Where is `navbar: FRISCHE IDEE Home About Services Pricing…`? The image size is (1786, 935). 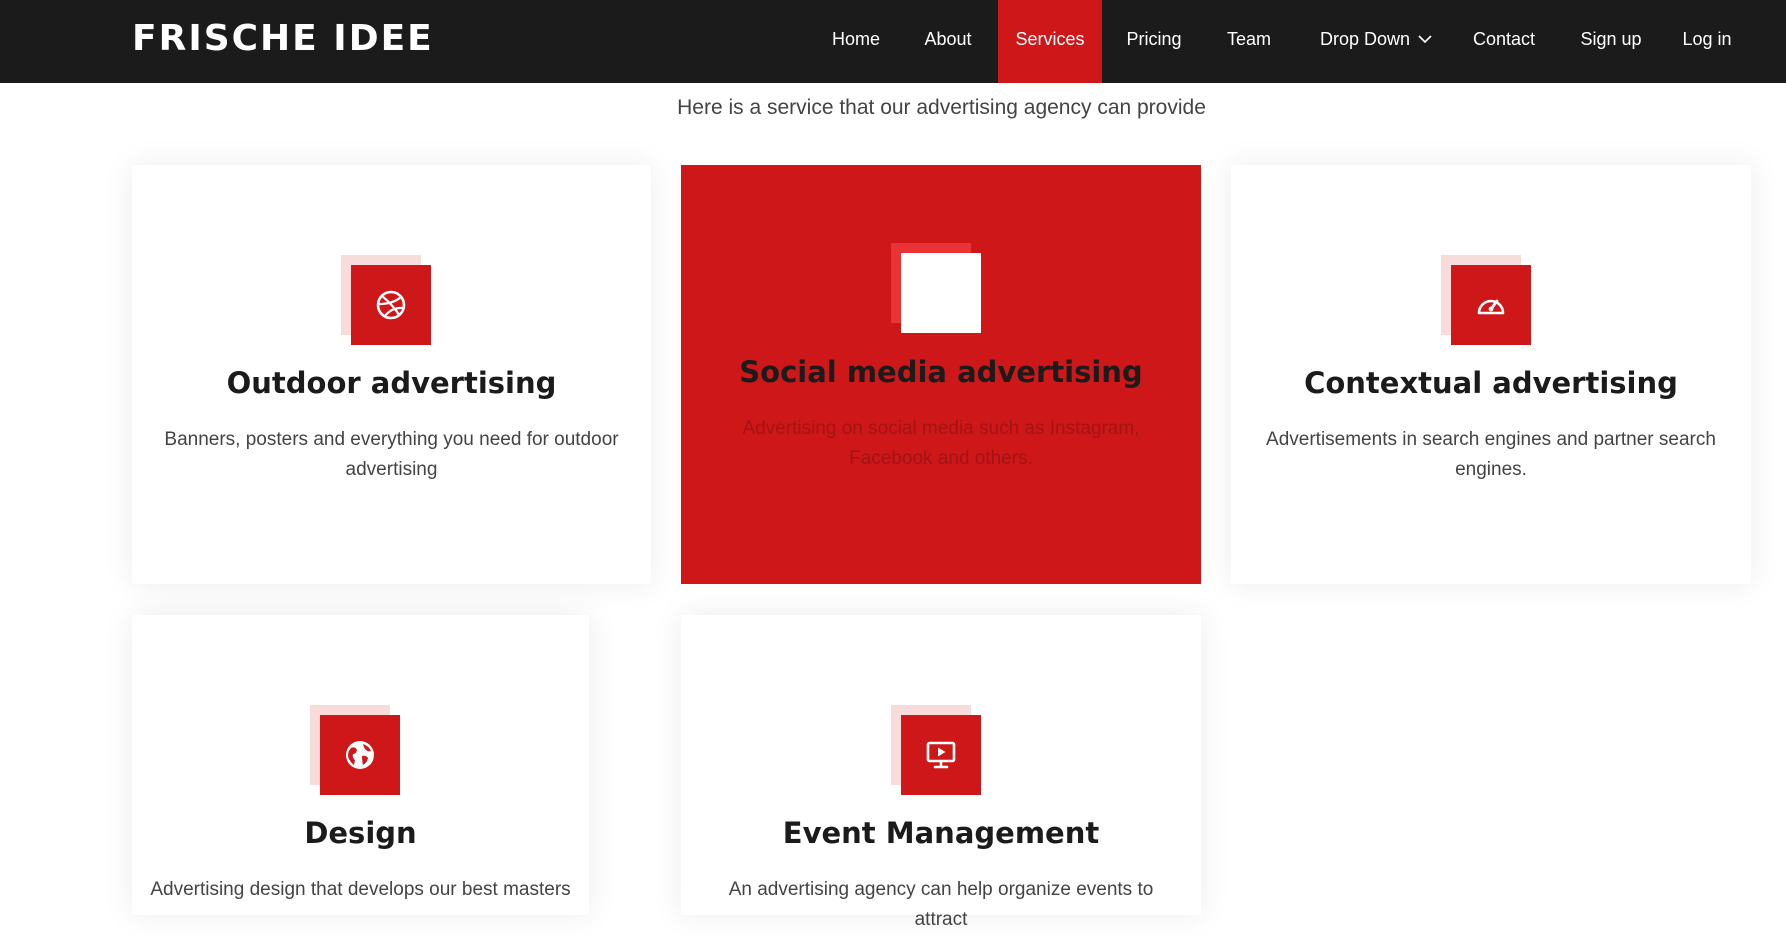 navbar: FRISCHE IDEE Home About Services Pricing… is located at coordinates (893, 41).